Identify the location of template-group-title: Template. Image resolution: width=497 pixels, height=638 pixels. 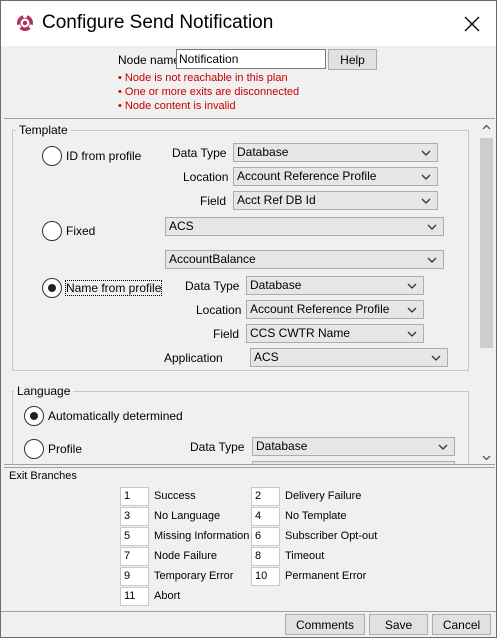
(43, 130).